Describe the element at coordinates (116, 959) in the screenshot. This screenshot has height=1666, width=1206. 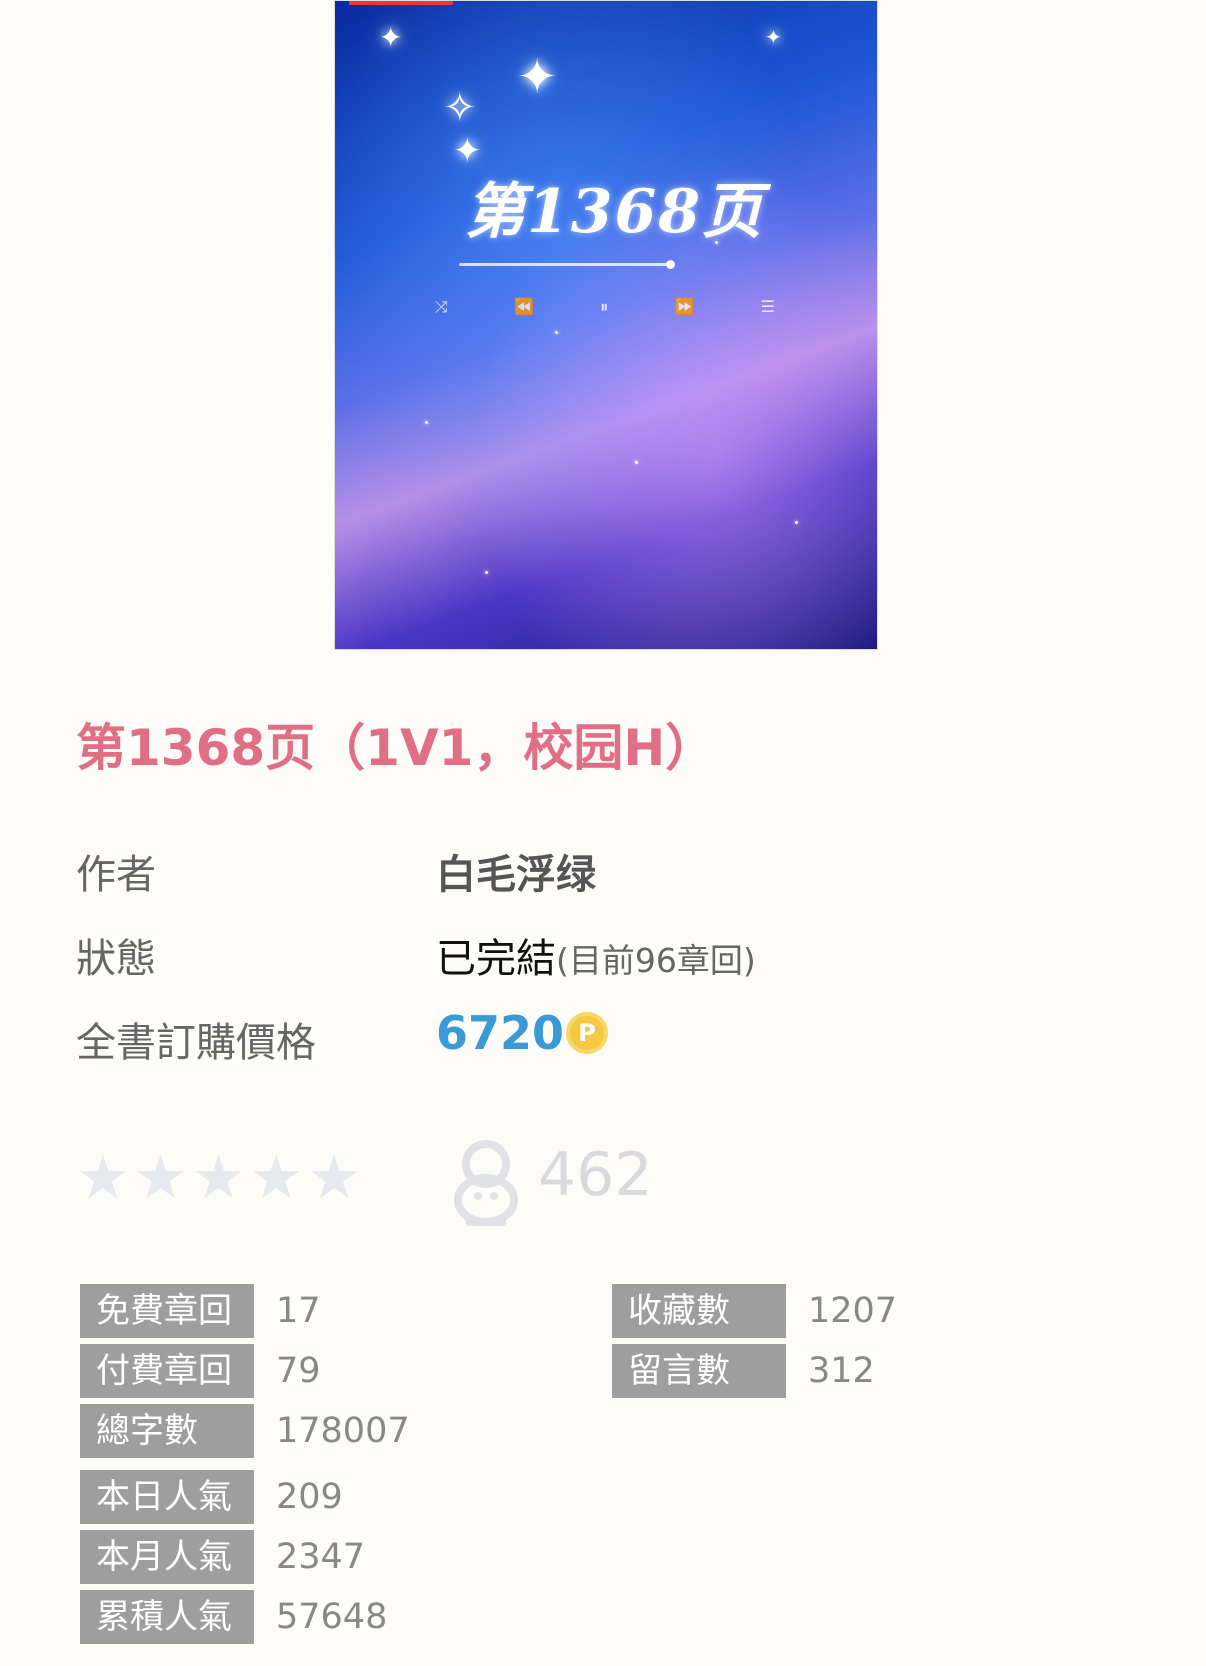
I see `status-label: 狀態` at that location.